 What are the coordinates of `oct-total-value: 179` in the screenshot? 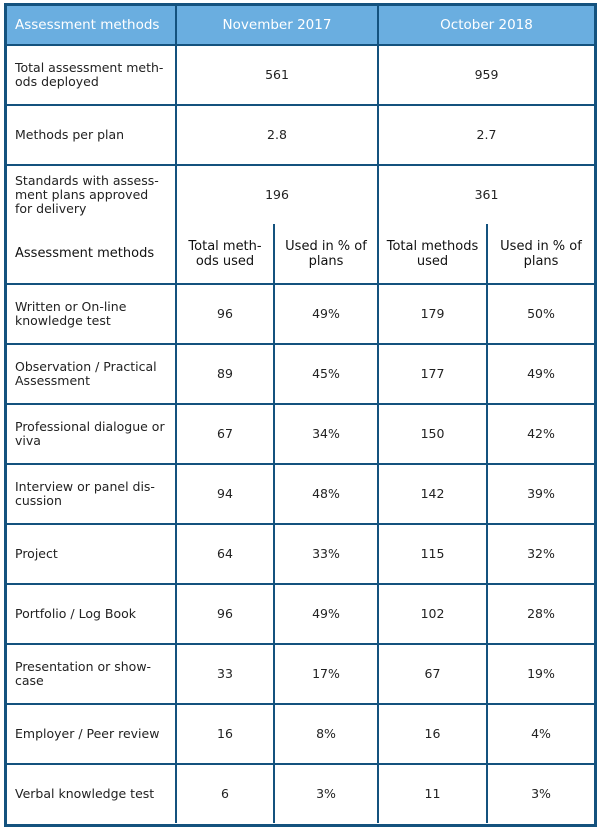 It's located at (432, 314).